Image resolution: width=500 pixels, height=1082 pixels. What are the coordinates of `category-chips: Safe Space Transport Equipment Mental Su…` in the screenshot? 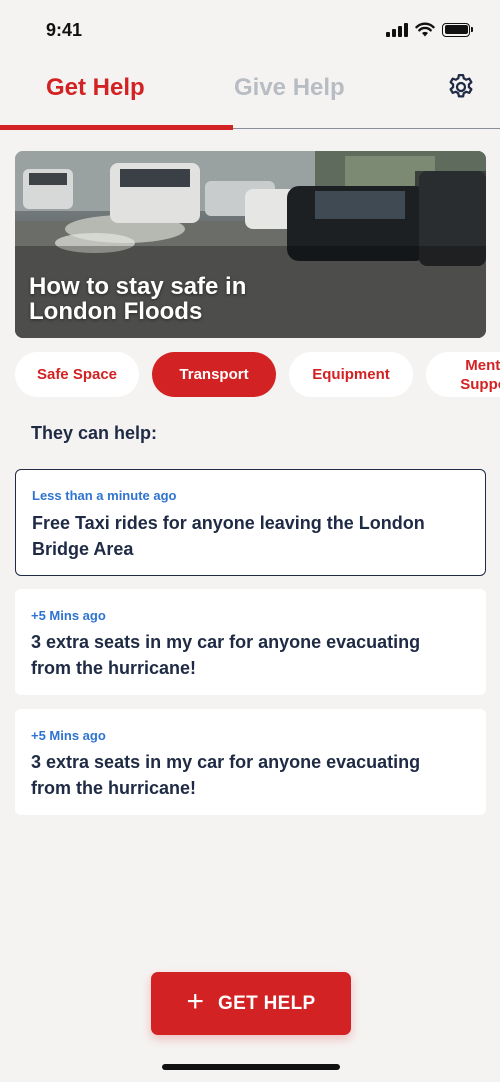 It's located at (257, 375).